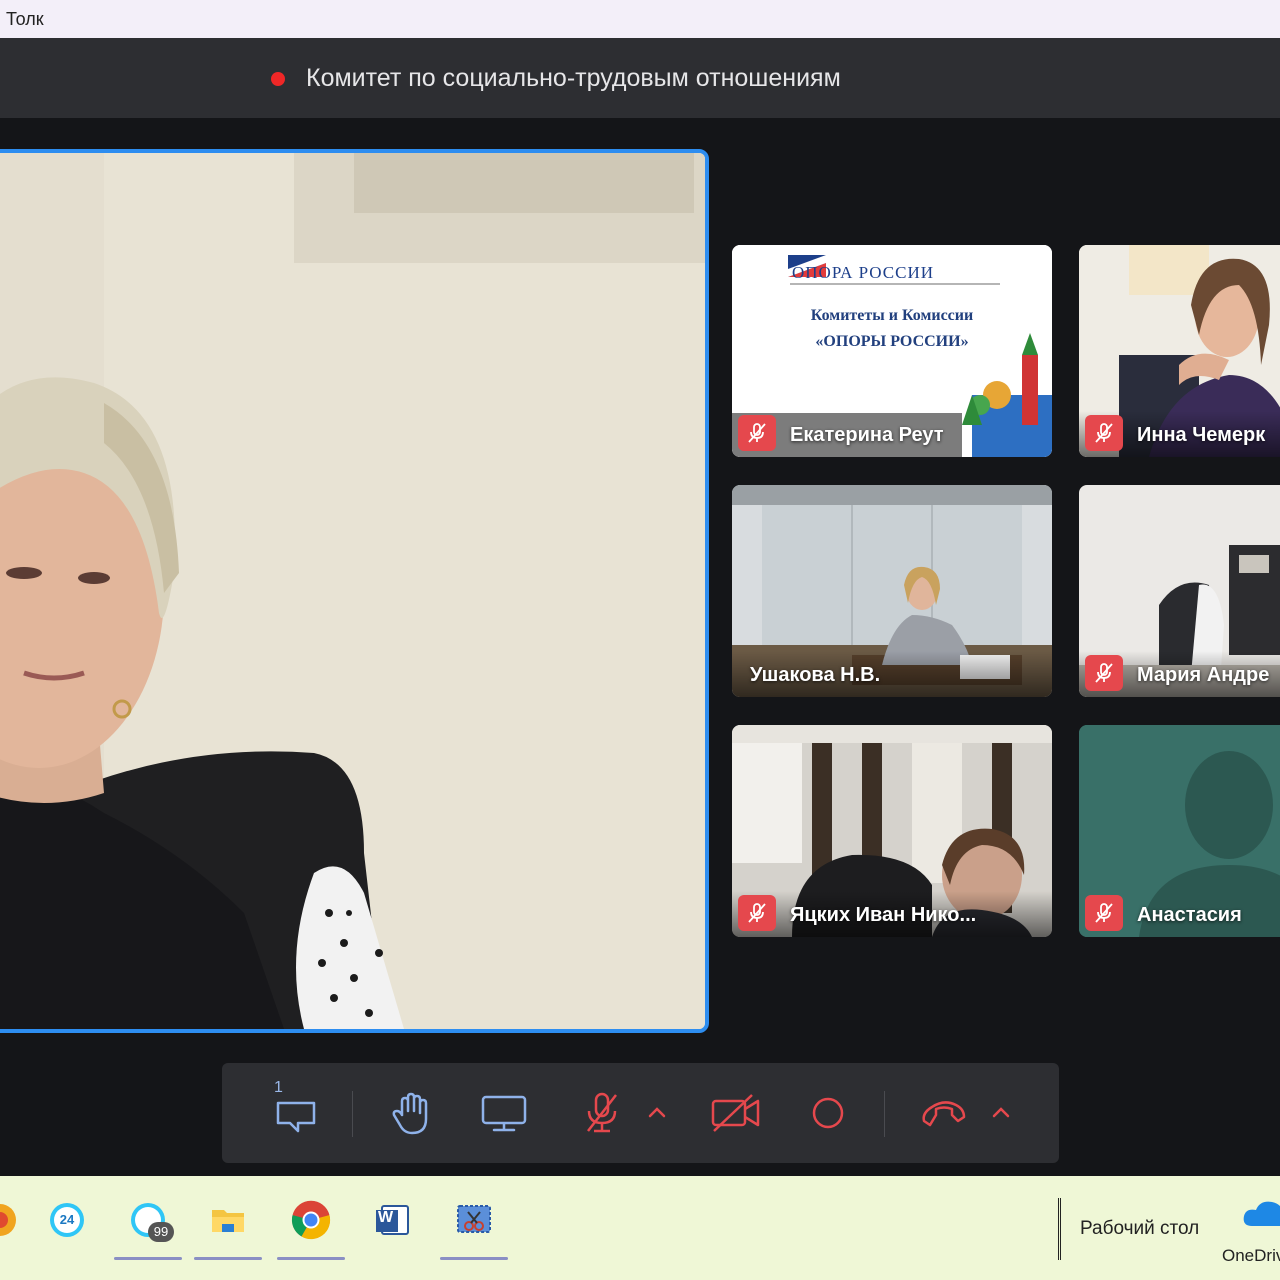 The image size is (1280, 1280). I want to click on participant-name: Мария Андре, so click(1203, 675).